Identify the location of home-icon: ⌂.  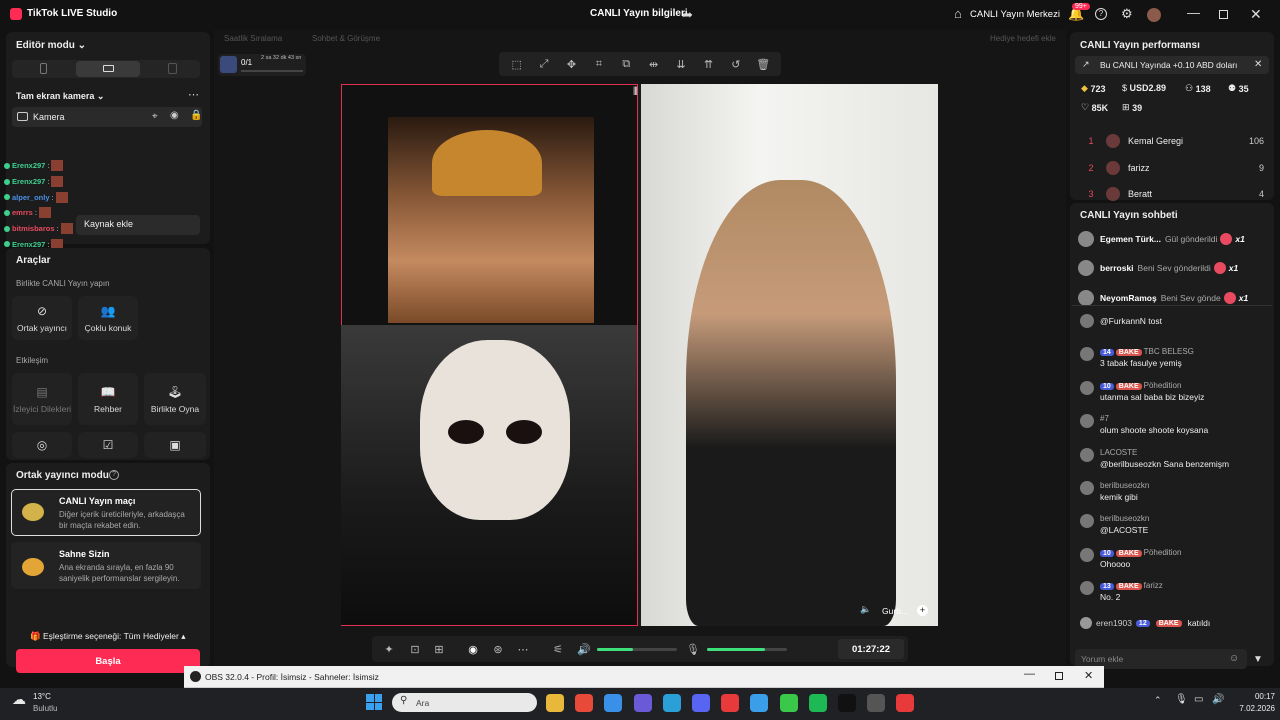
(958, 14).